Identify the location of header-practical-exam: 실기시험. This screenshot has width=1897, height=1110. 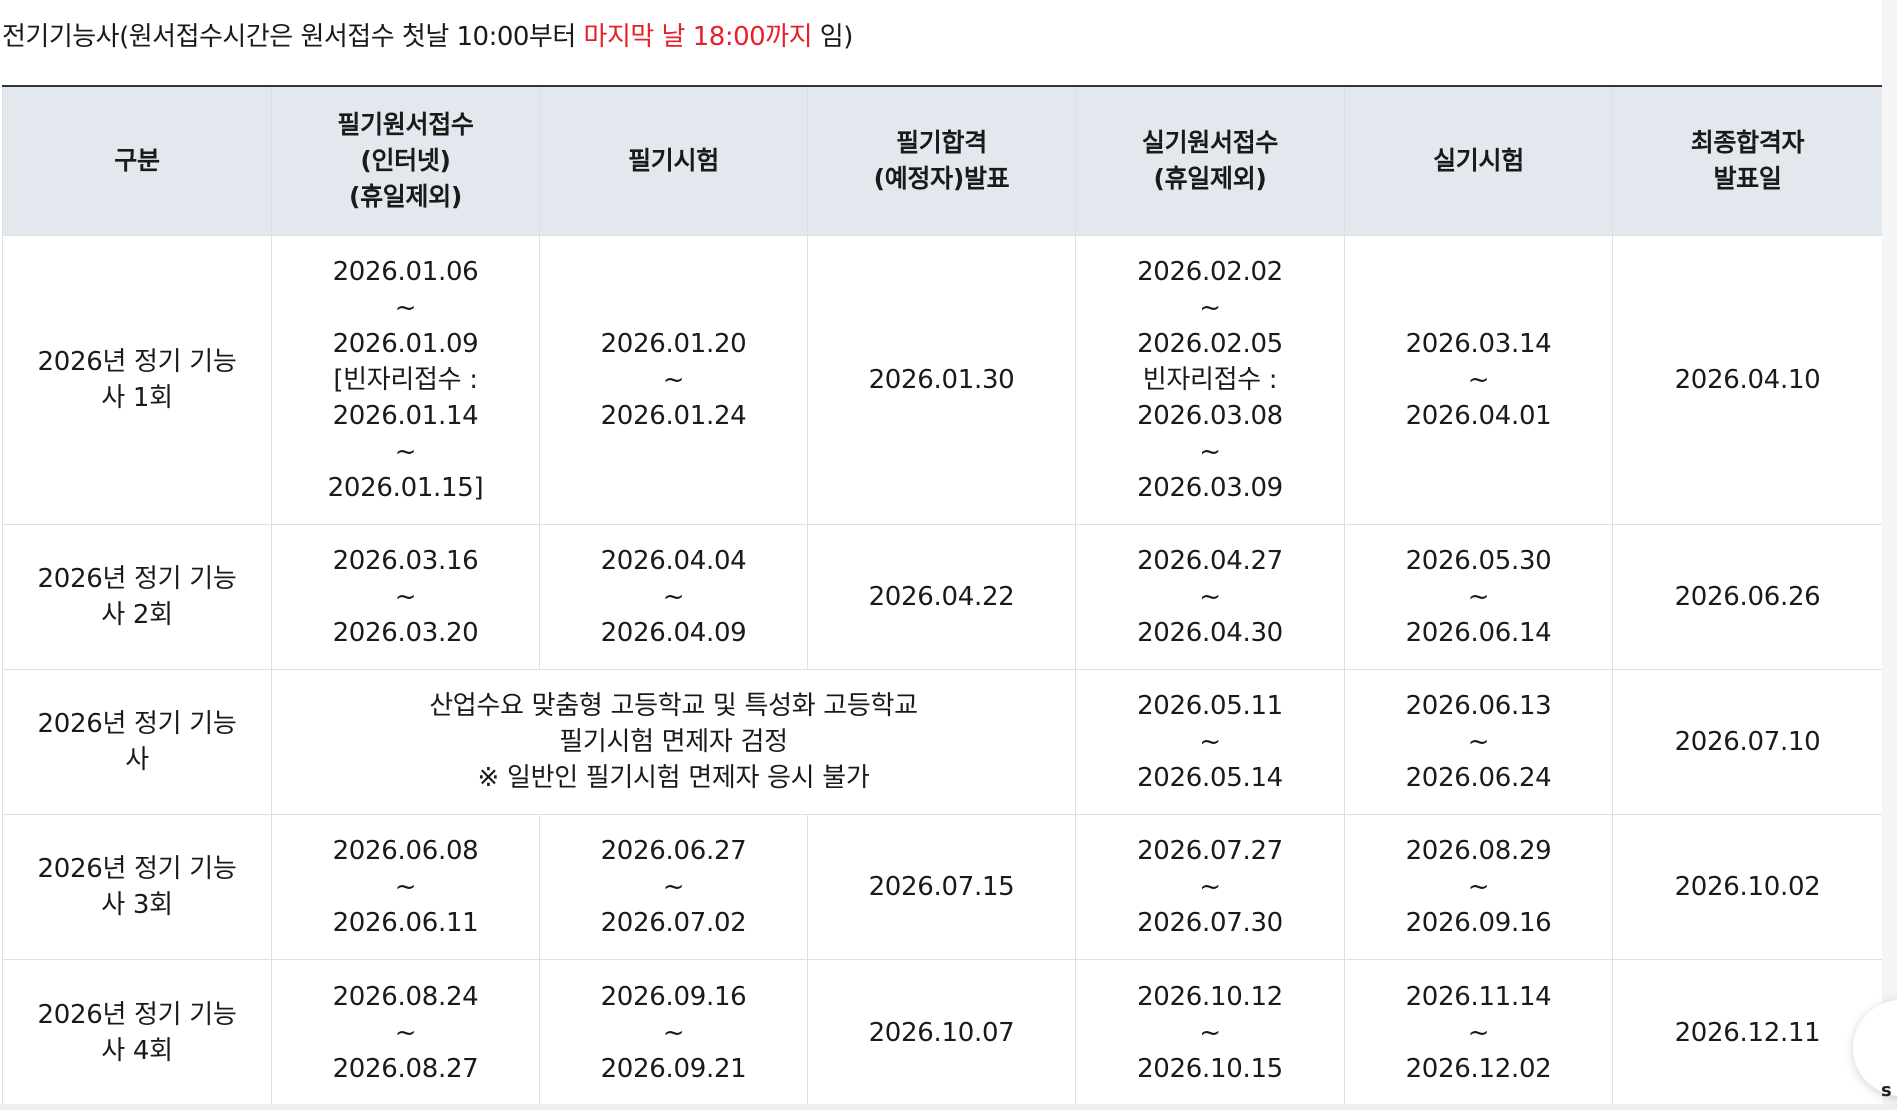
(1478, 160).